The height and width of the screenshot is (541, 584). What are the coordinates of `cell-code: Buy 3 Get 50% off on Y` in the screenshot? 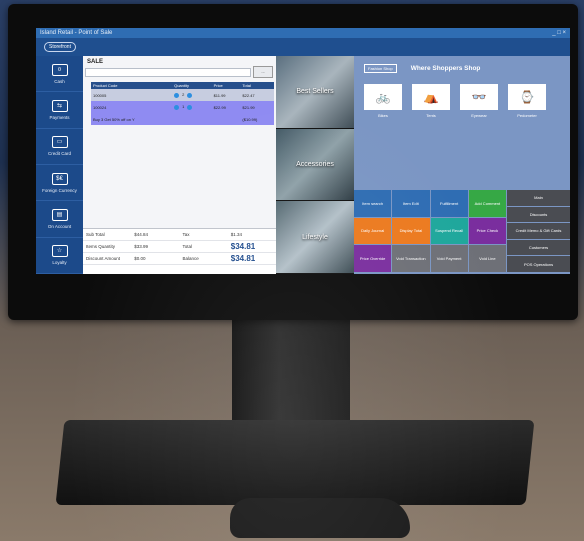 It's located at (132, 119).